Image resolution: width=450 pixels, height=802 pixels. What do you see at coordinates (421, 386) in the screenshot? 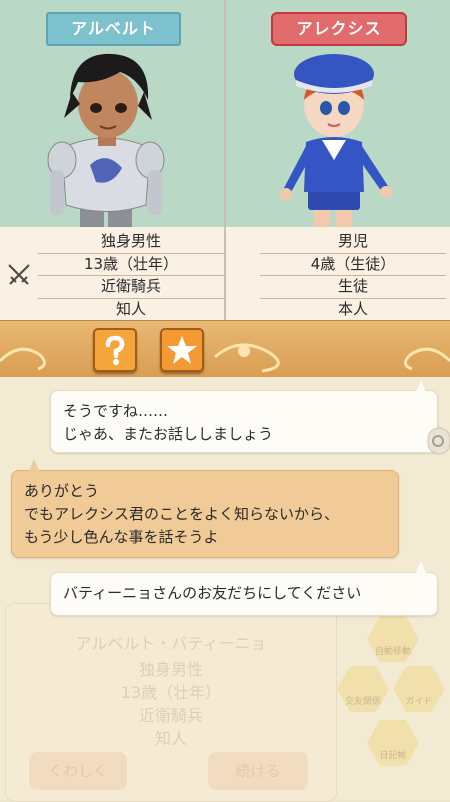
I see `message-1-tail` at bounding box center [421, 386].